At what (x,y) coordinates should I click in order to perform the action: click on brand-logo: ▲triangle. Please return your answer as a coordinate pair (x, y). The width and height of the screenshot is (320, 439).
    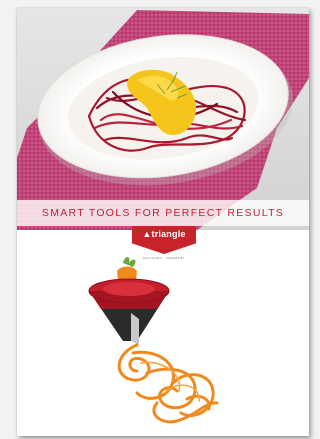
    Looking at the image, I should click on (164, 240).